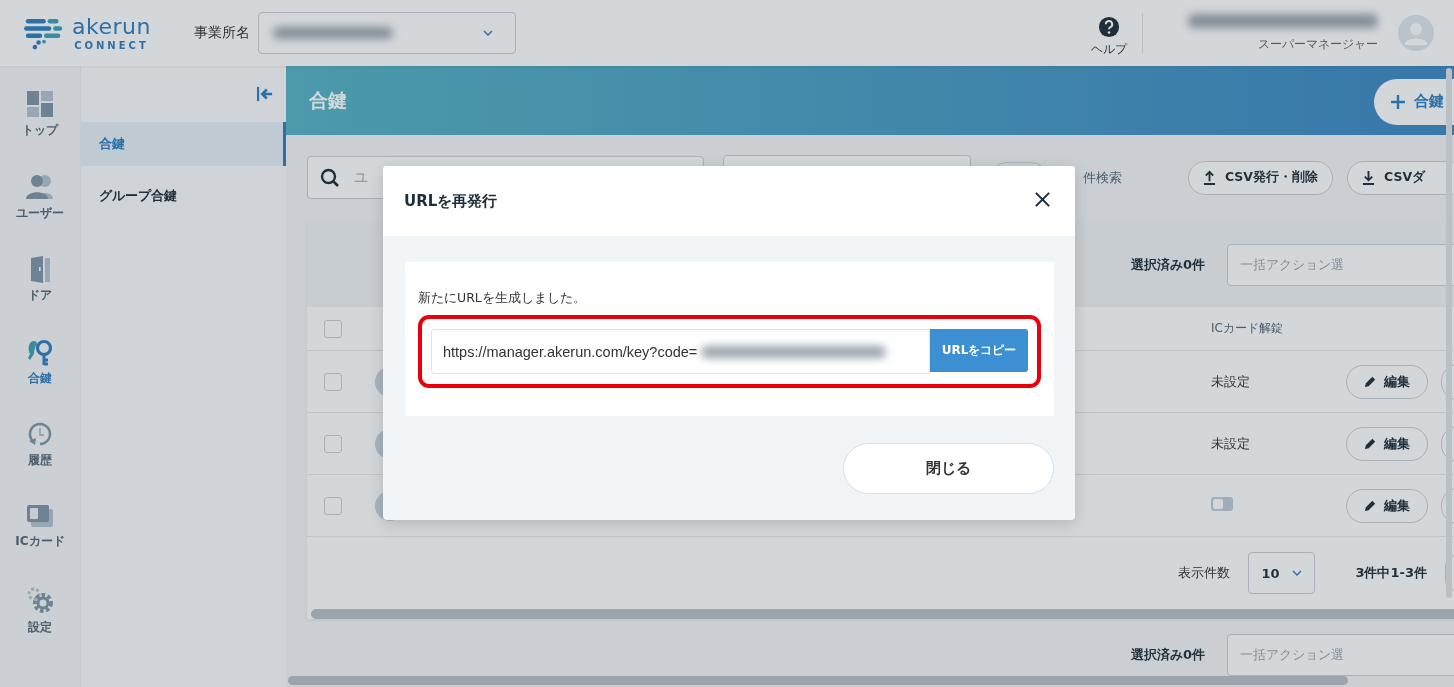  What do you see at coordinates (40, 543) in the screenshot?
I see `nav-item: ICカード` at bounding box center [40, 543].